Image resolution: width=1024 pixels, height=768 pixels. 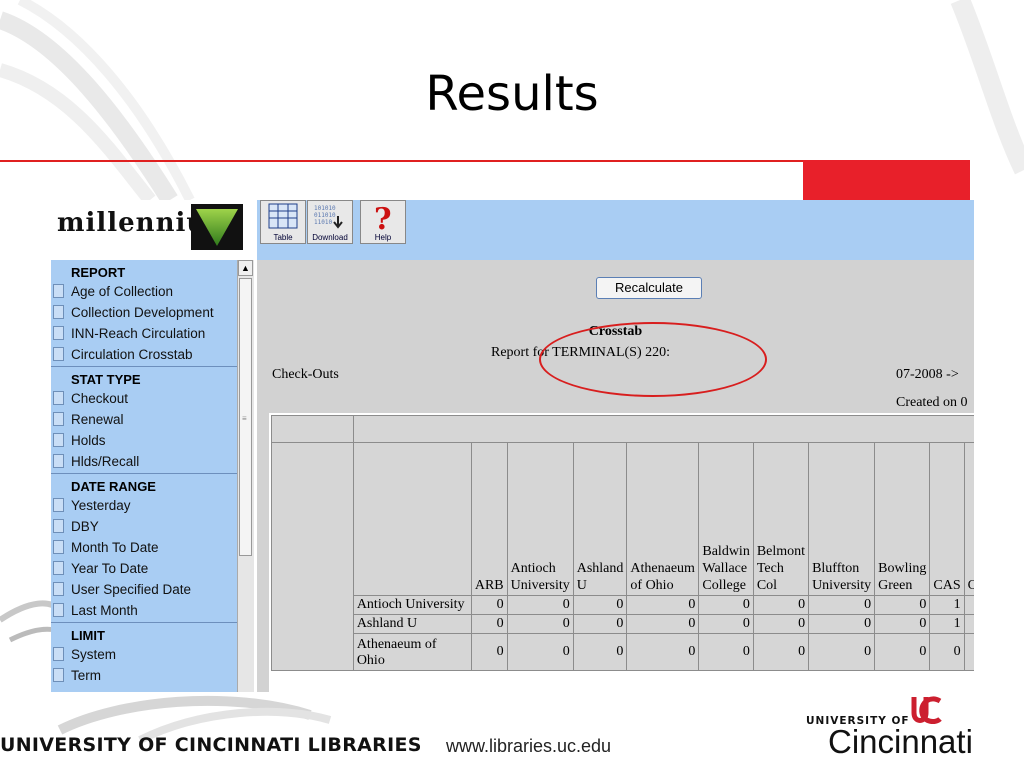 I want to click on row-label-header, so click(x=412, y=519).